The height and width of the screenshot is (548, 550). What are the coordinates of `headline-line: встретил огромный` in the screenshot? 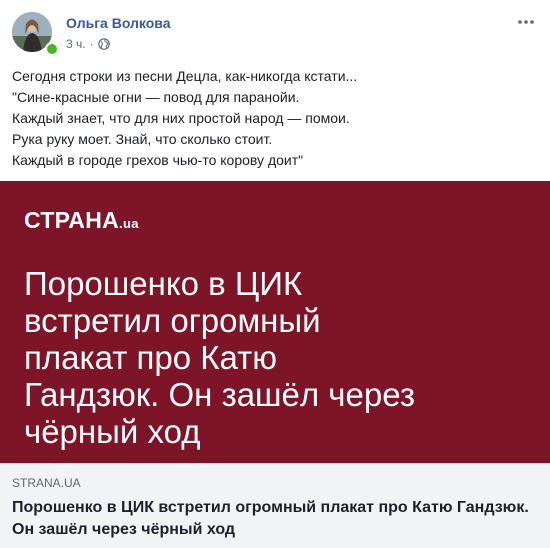 It's located at (172, 320).